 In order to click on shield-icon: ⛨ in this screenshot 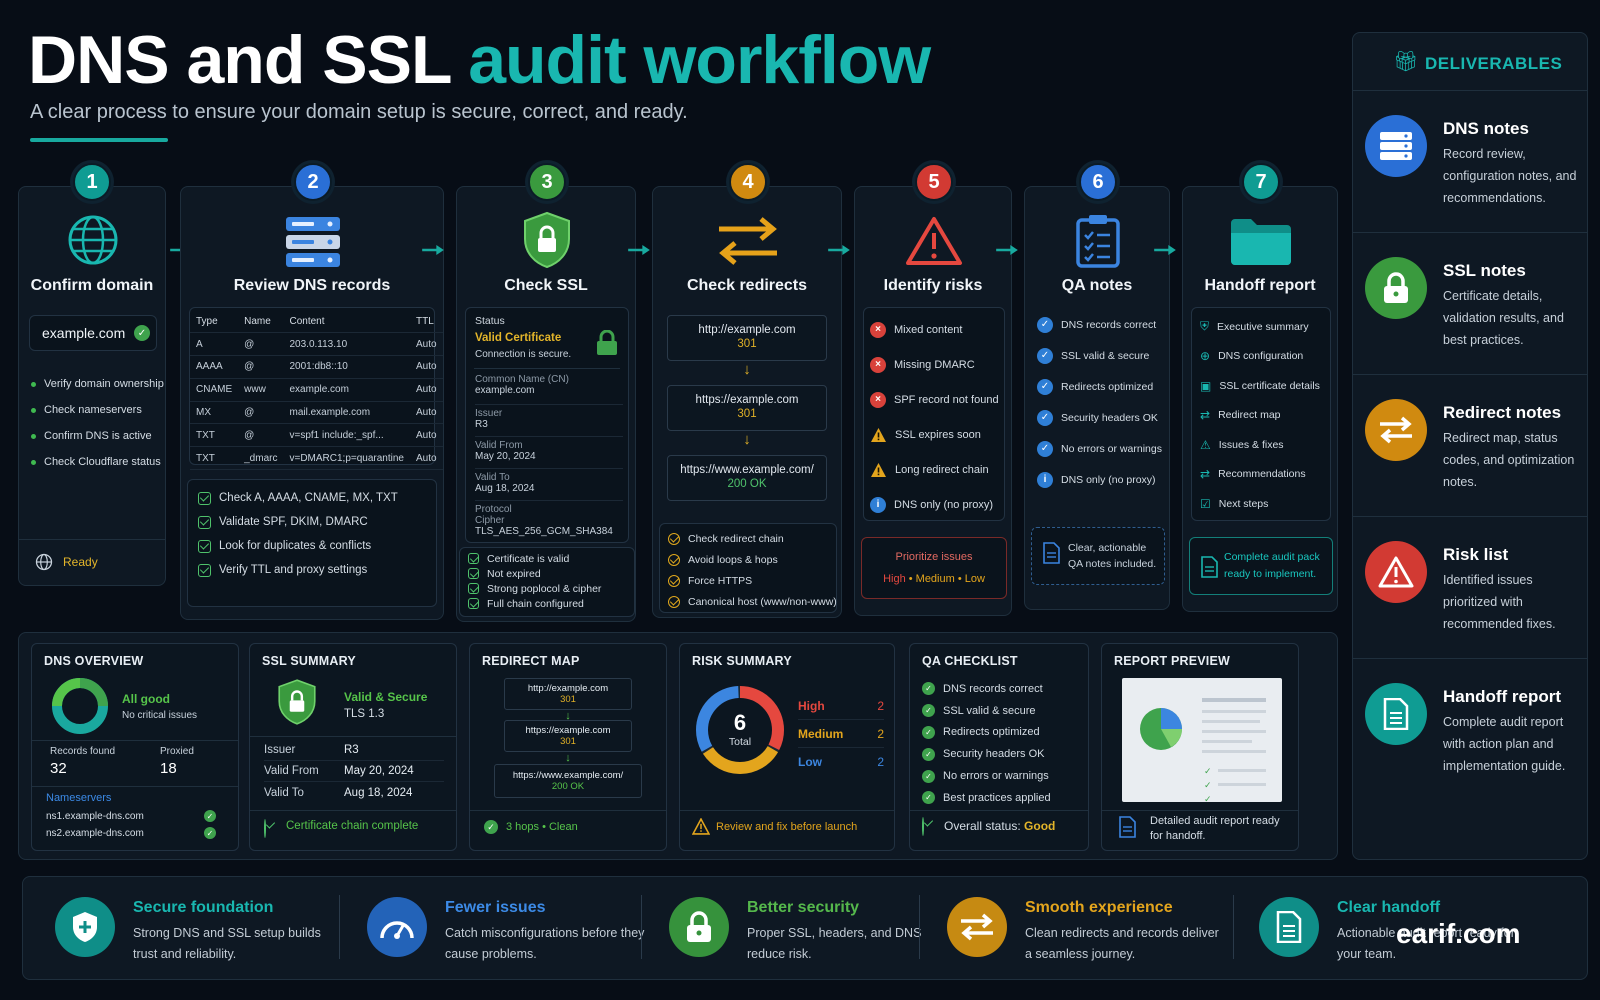, I will do `click(1205, 326)`.